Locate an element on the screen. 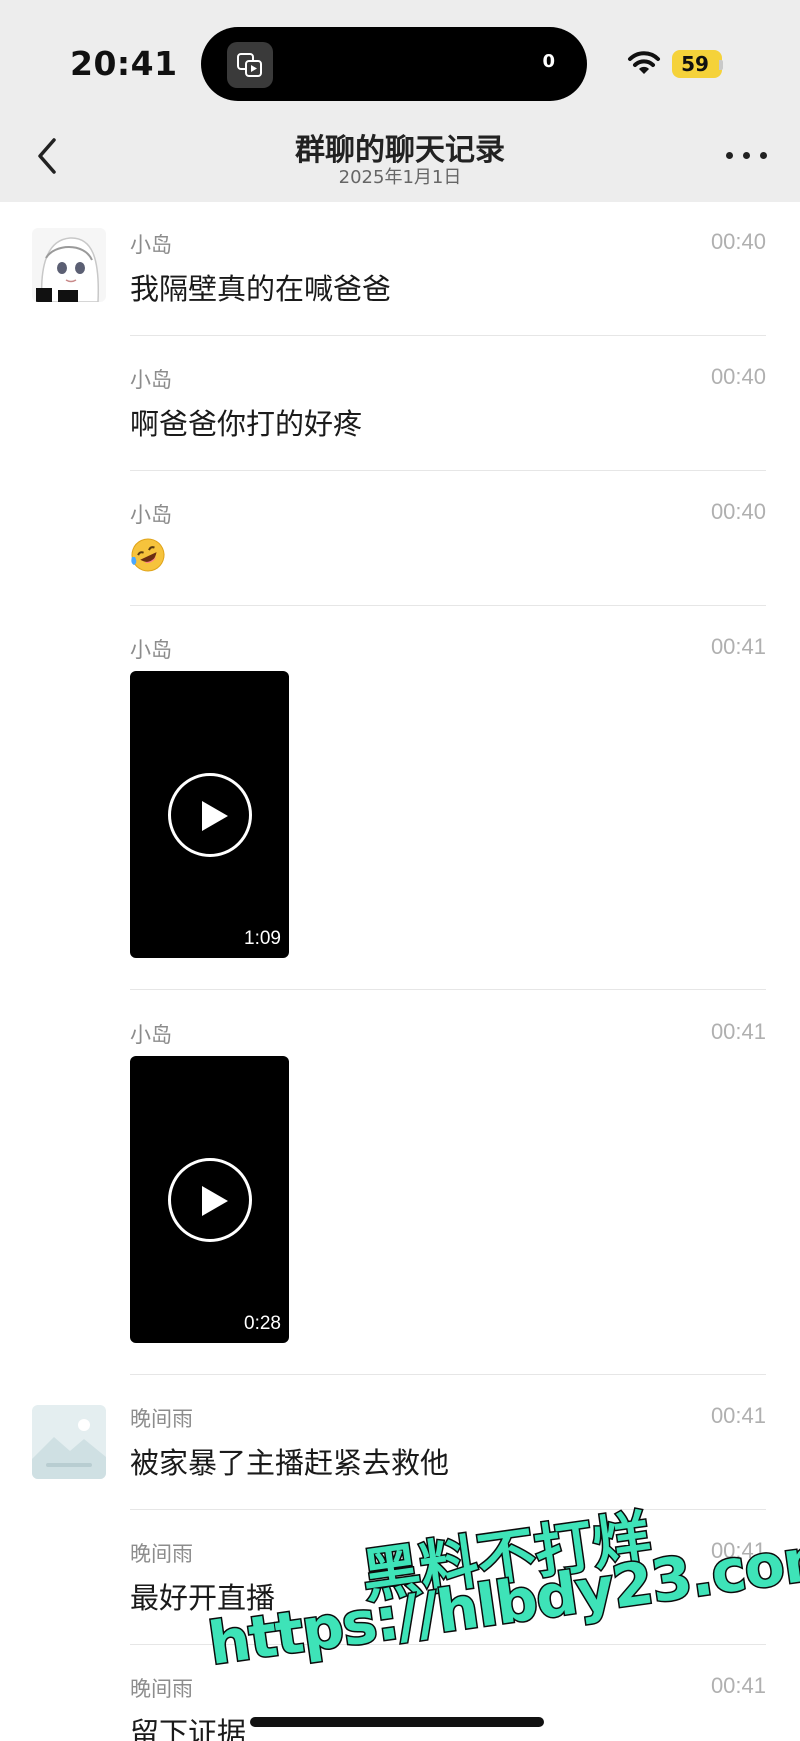 The width and height of the screenshot is (800, 1741). message-text: 啊爸爸你打的好疼 is located at coordinates (246, 424).